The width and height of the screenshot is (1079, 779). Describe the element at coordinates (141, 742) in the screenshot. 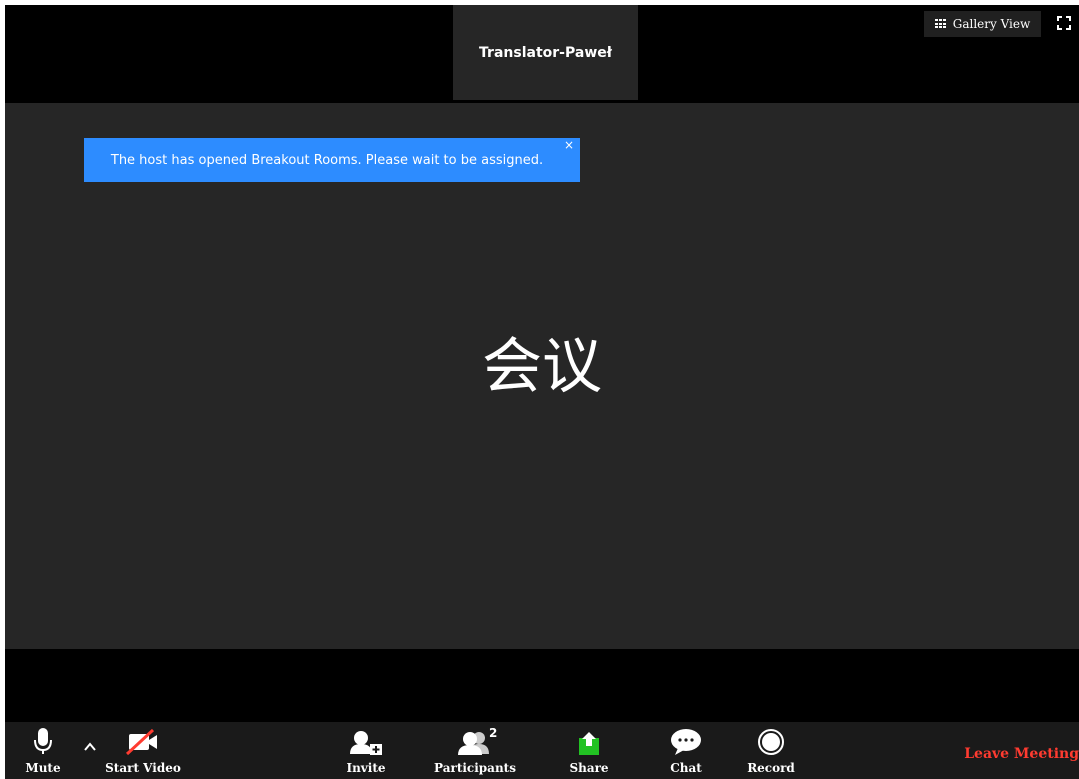

I see `video-off-icon` at that location.